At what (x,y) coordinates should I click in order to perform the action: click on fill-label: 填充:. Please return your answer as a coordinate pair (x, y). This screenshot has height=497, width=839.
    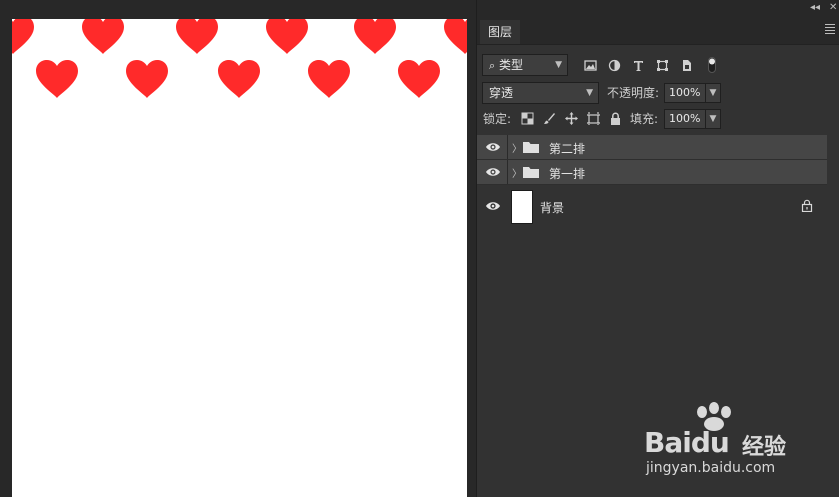
    Looking at the image, I should click on (644, 119).